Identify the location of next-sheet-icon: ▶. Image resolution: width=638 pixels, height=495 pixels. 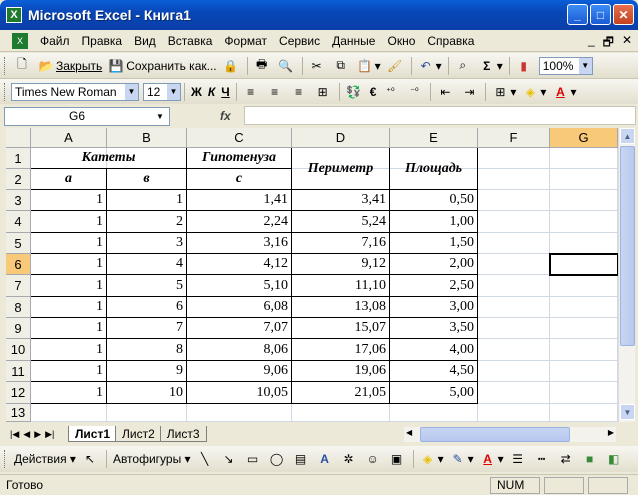
(37, 434).